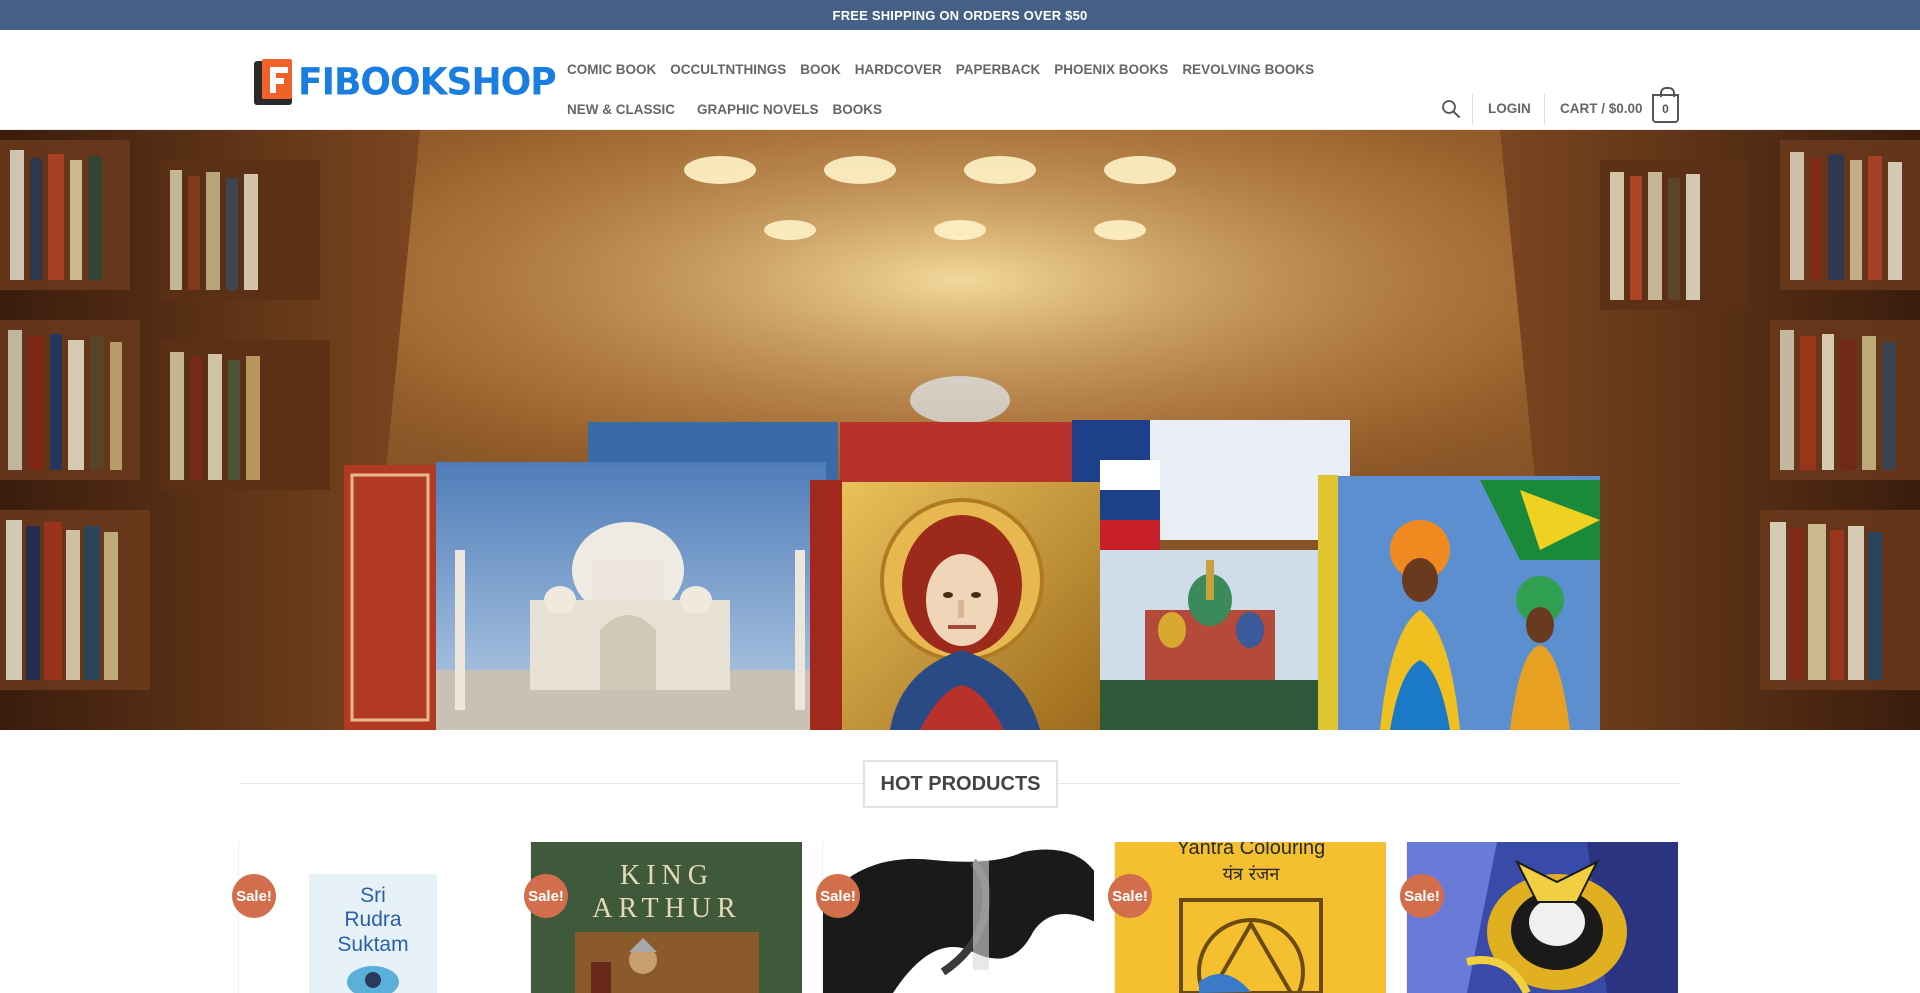 This screenshot has width=1920, height=993. I want to click on svg-text: ARTHUR, so click(666, 908).